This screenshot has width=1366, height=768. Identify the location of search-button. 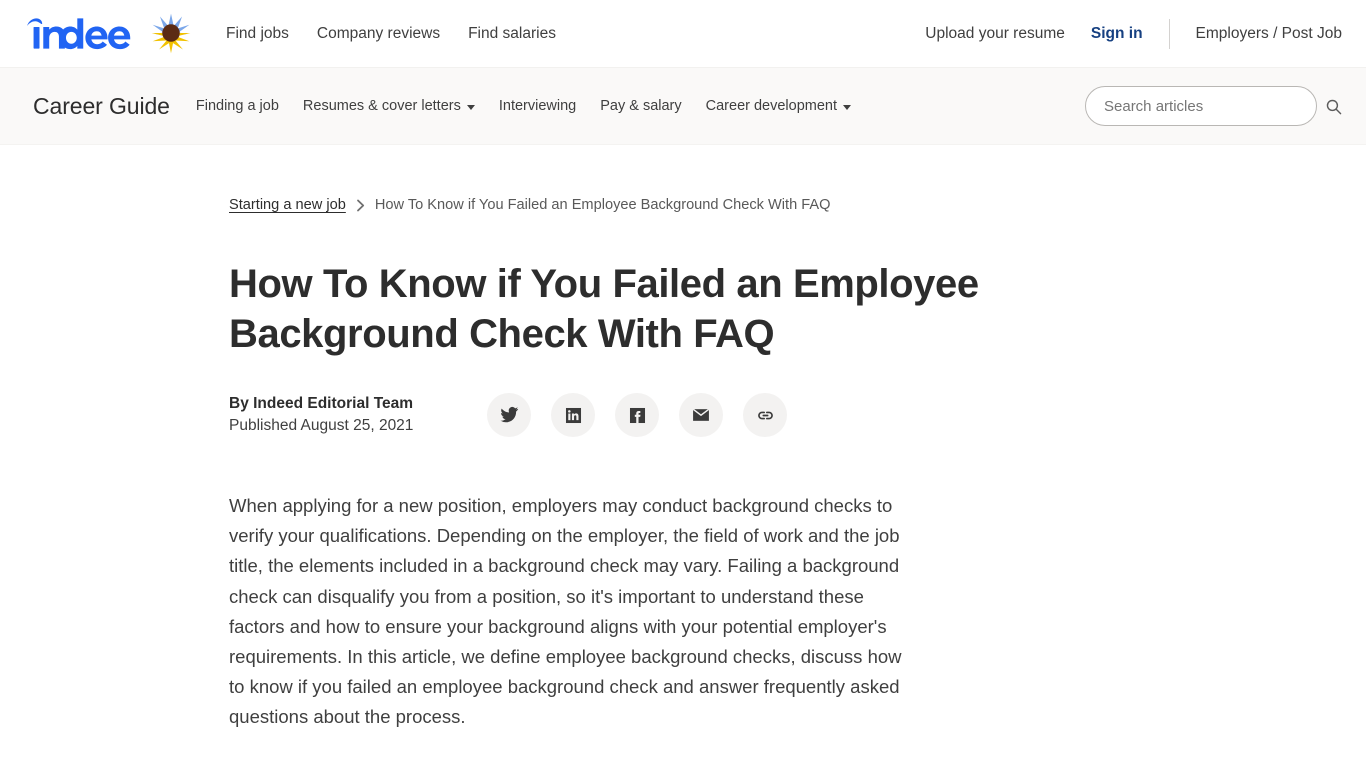
(1333, 106).